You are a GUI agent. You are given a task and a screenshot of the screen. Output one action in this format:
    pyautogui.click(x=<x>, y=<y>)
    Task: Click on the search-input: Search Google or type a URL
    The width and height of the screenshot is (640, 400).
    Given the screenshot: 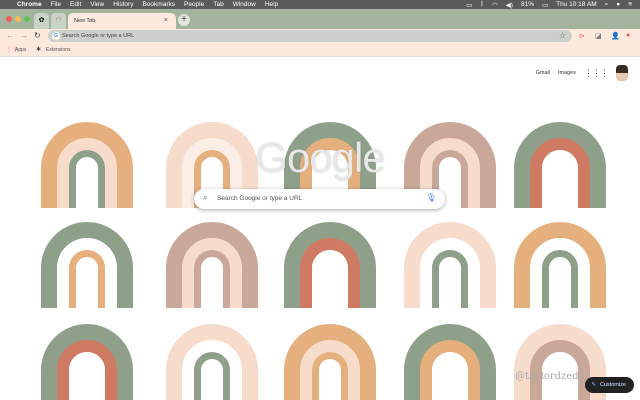 What is the action you would take?
    pyautogui.click(x=259, y=198)
    